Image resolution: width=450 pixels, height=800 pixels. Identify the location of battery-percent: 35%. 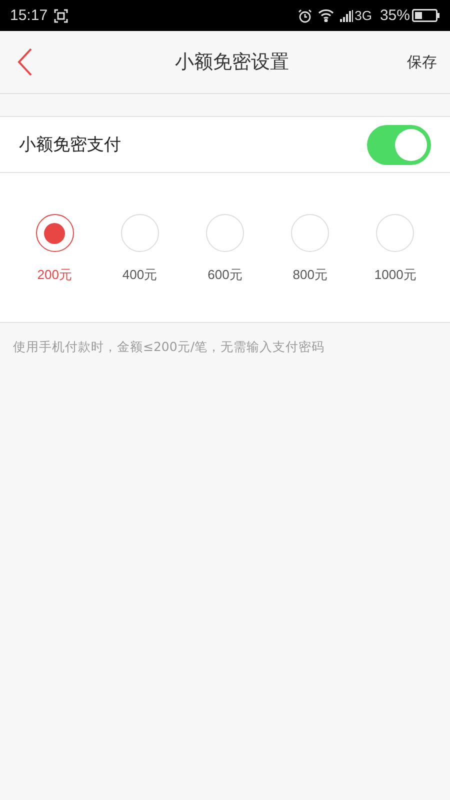
(395, 15).